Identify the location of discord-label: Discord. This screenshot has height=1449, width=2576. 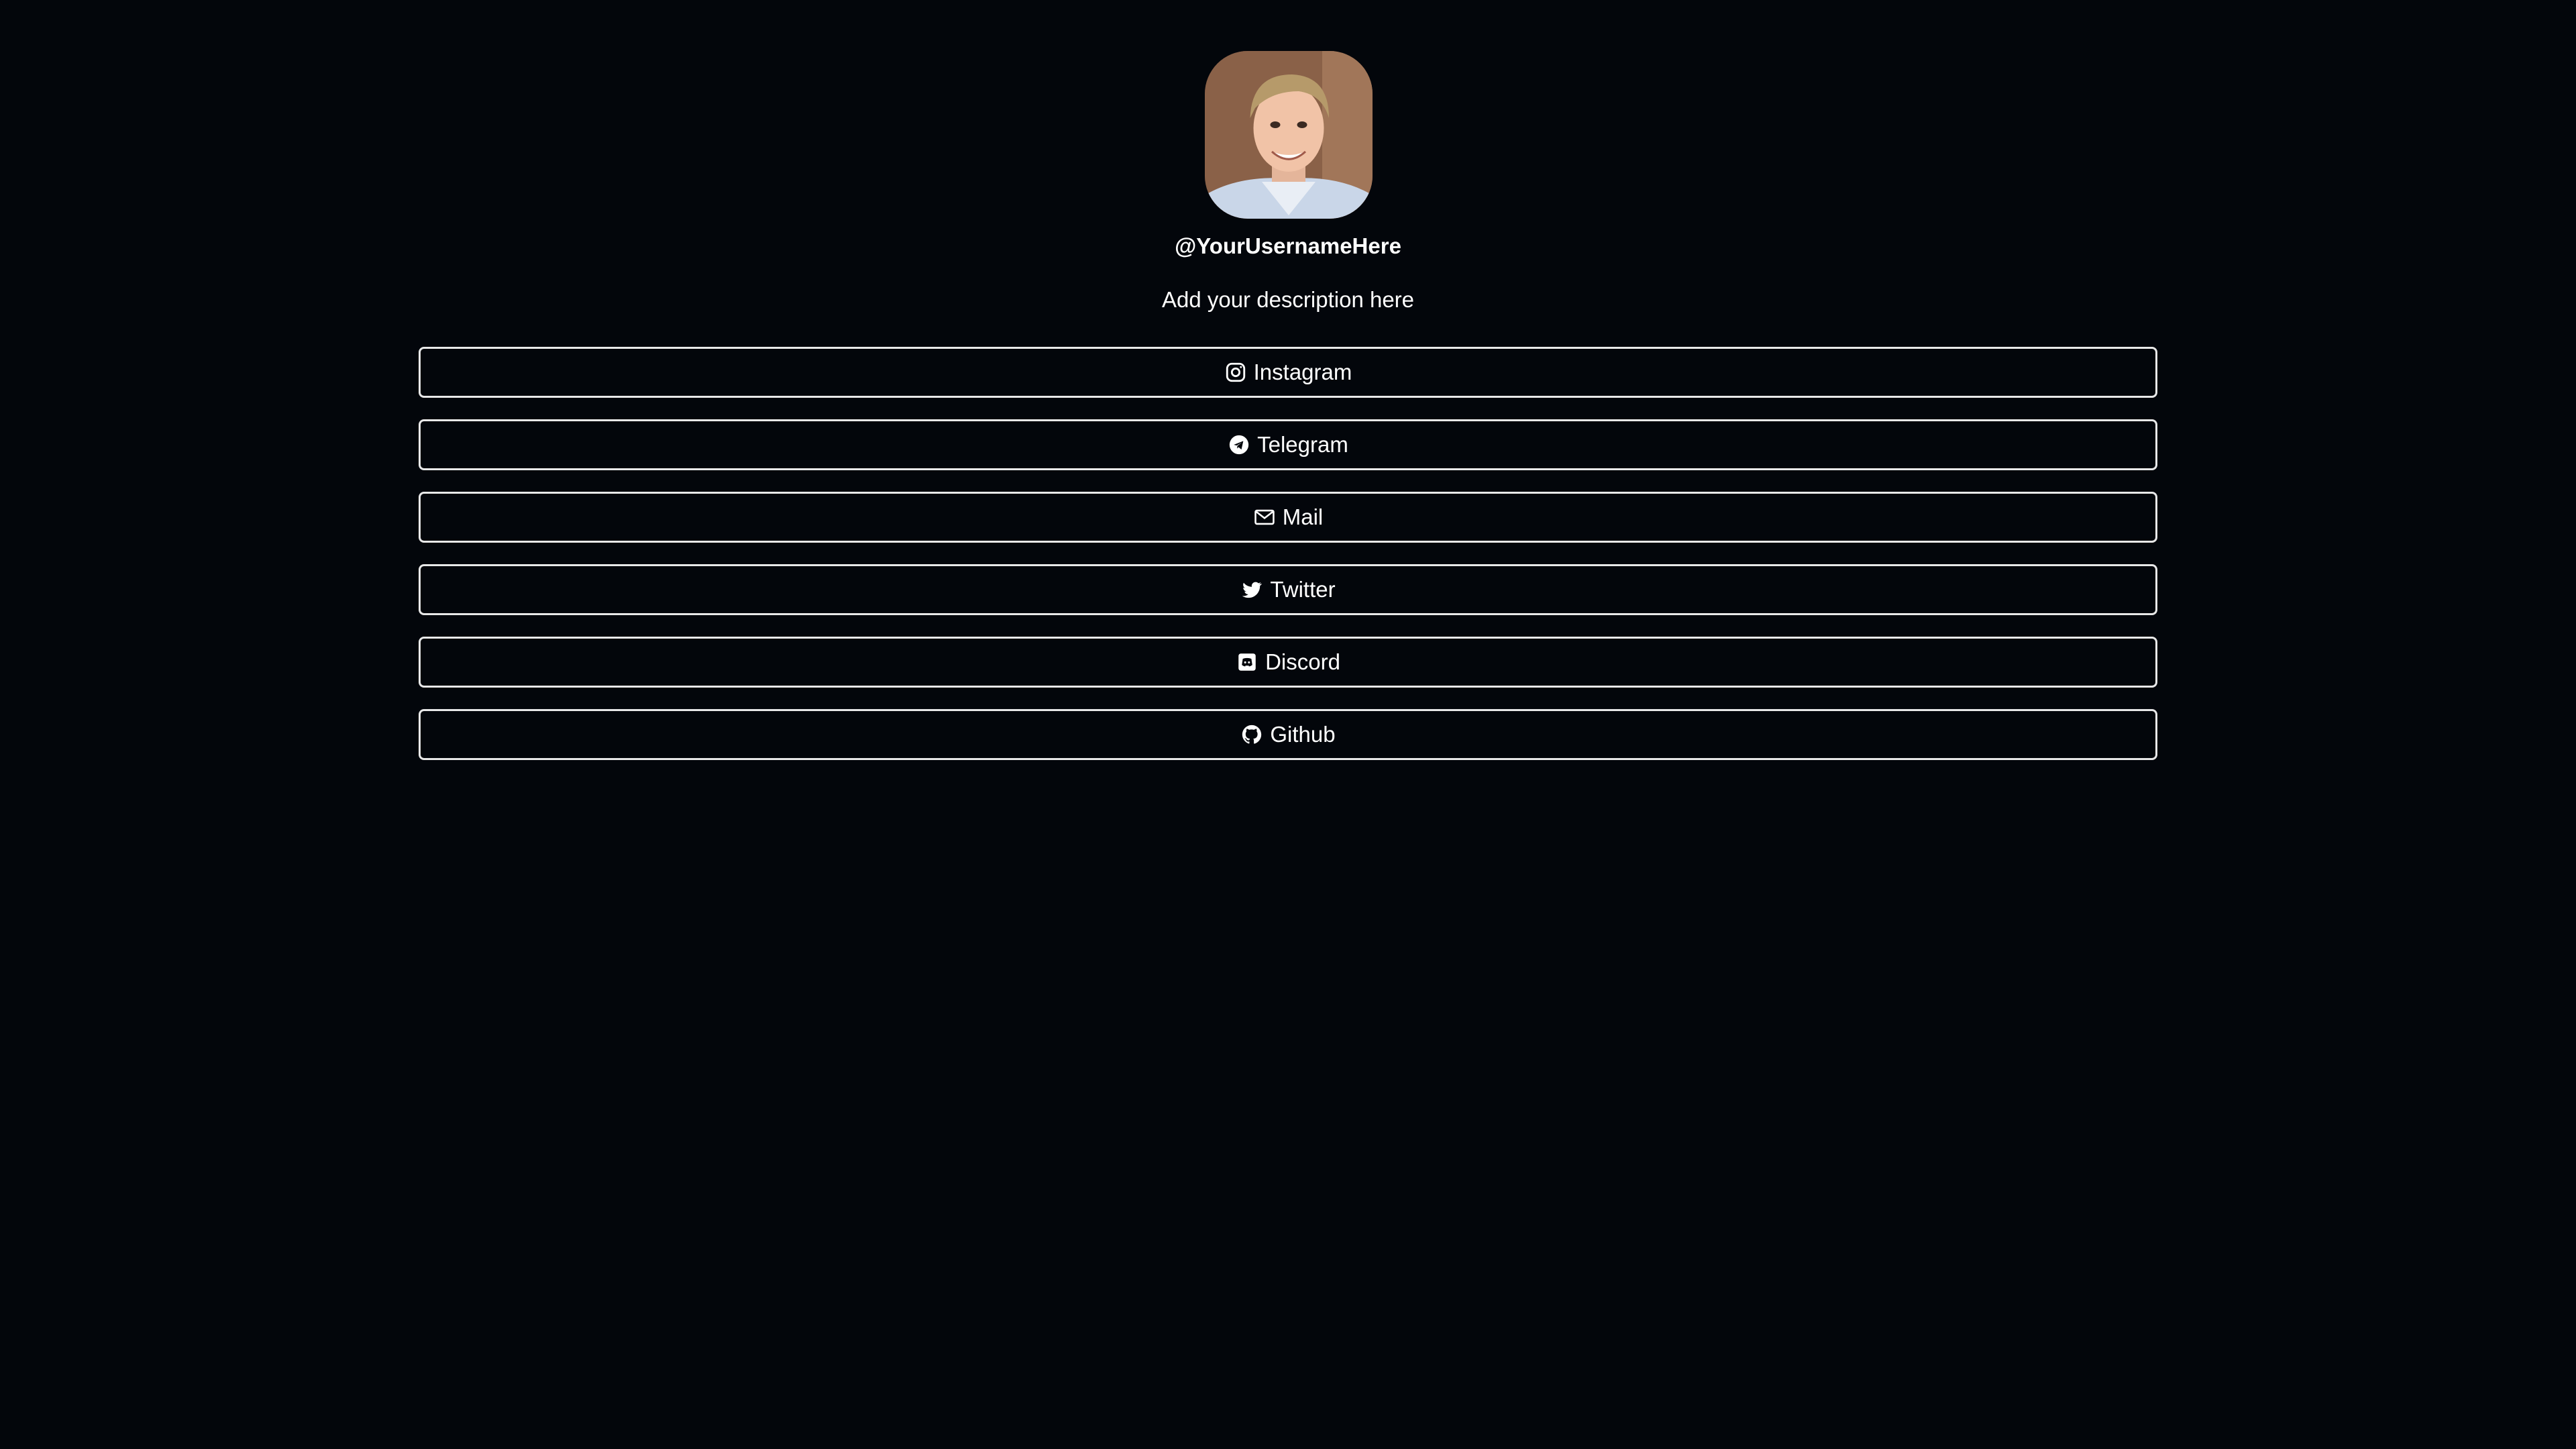
(1302, 661).